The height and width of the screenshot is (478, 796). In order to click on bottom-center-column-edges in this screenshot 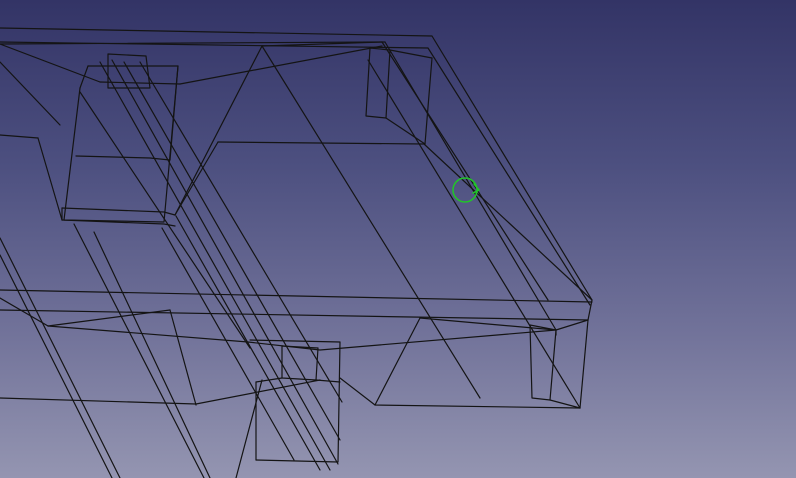, I will do `click(288, 408)`.